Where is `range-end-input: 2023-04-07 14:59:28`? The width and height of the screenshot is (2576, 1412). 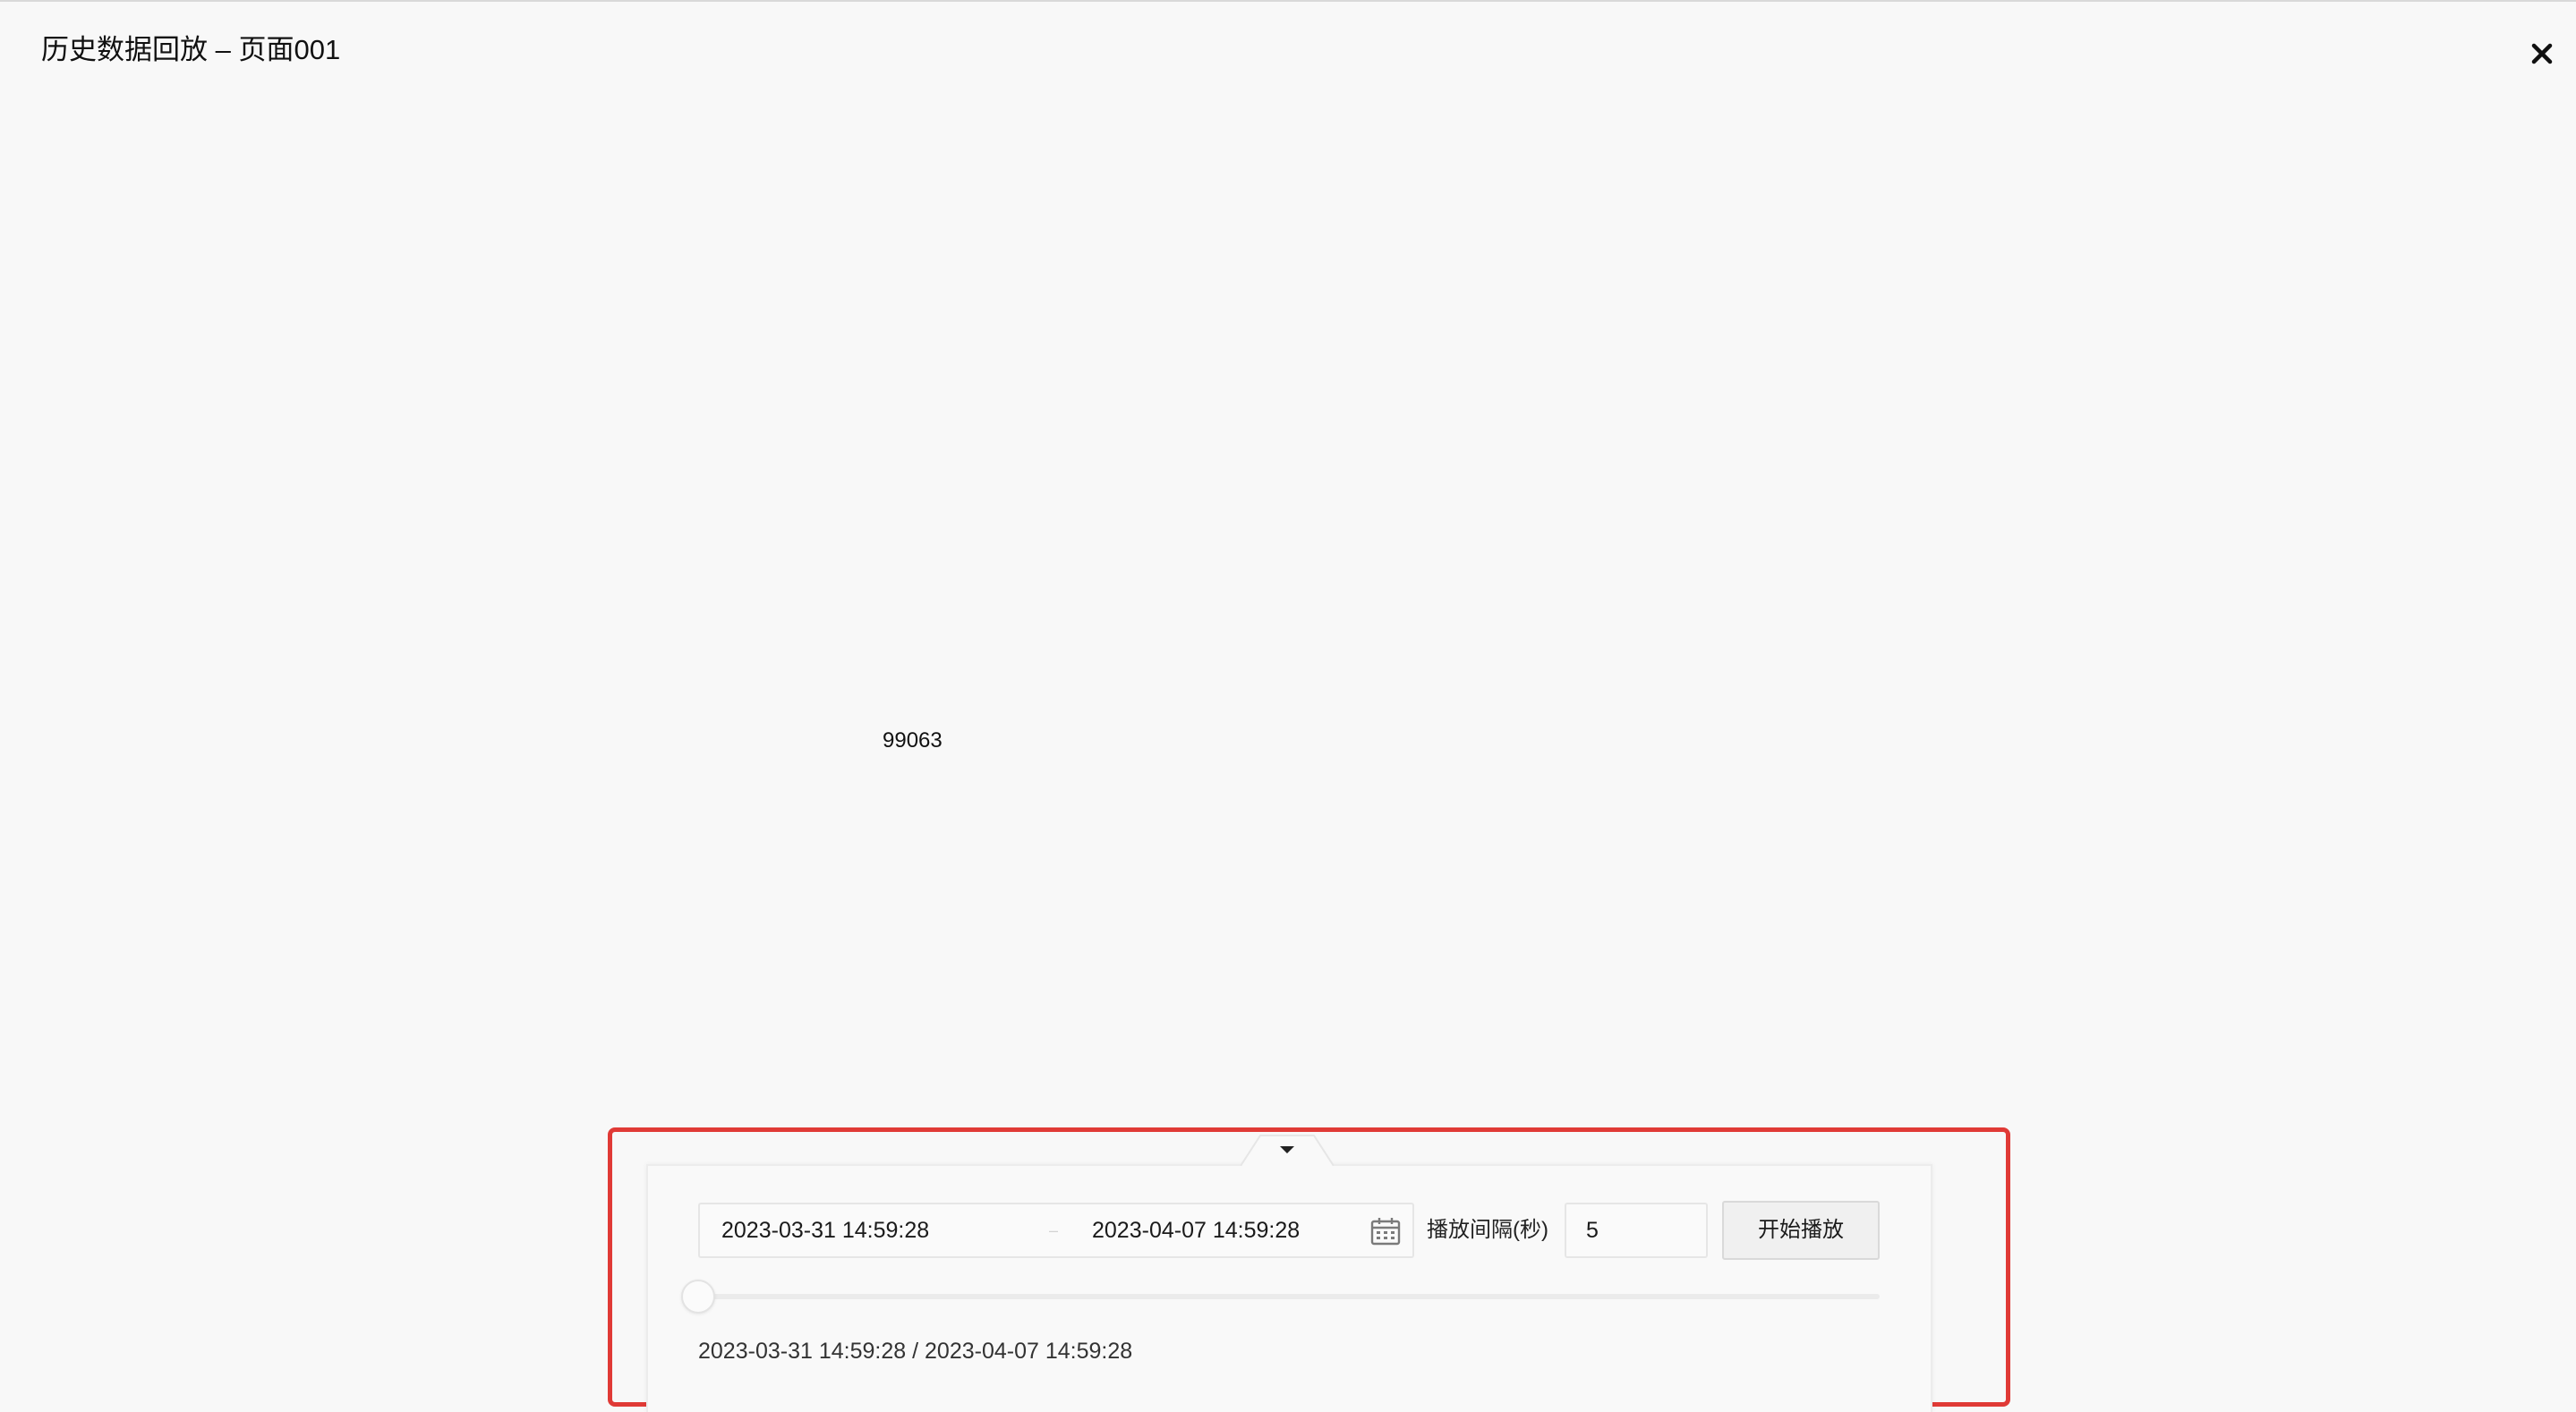
range-end-input: 2023-04-07 14:59:28 is located at coordinates (1226, 1230).